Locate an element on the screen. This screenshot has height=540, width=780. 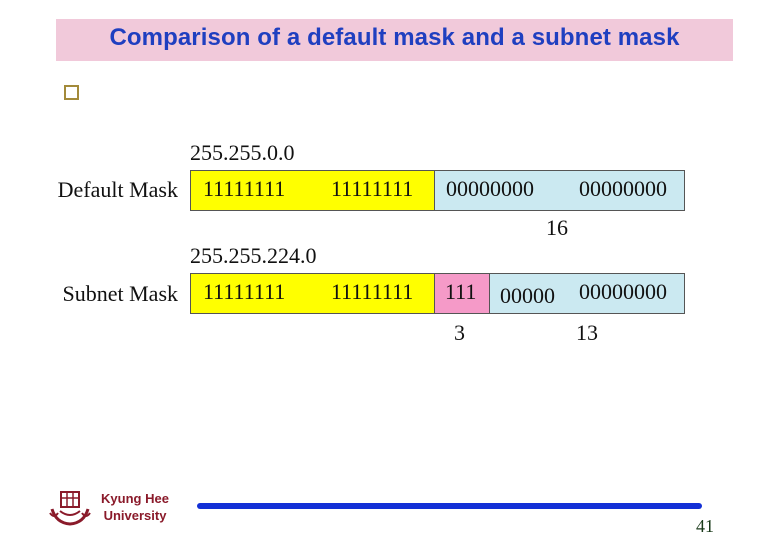
default-octet-3: 00000000 is located at coordinates (490, 188).